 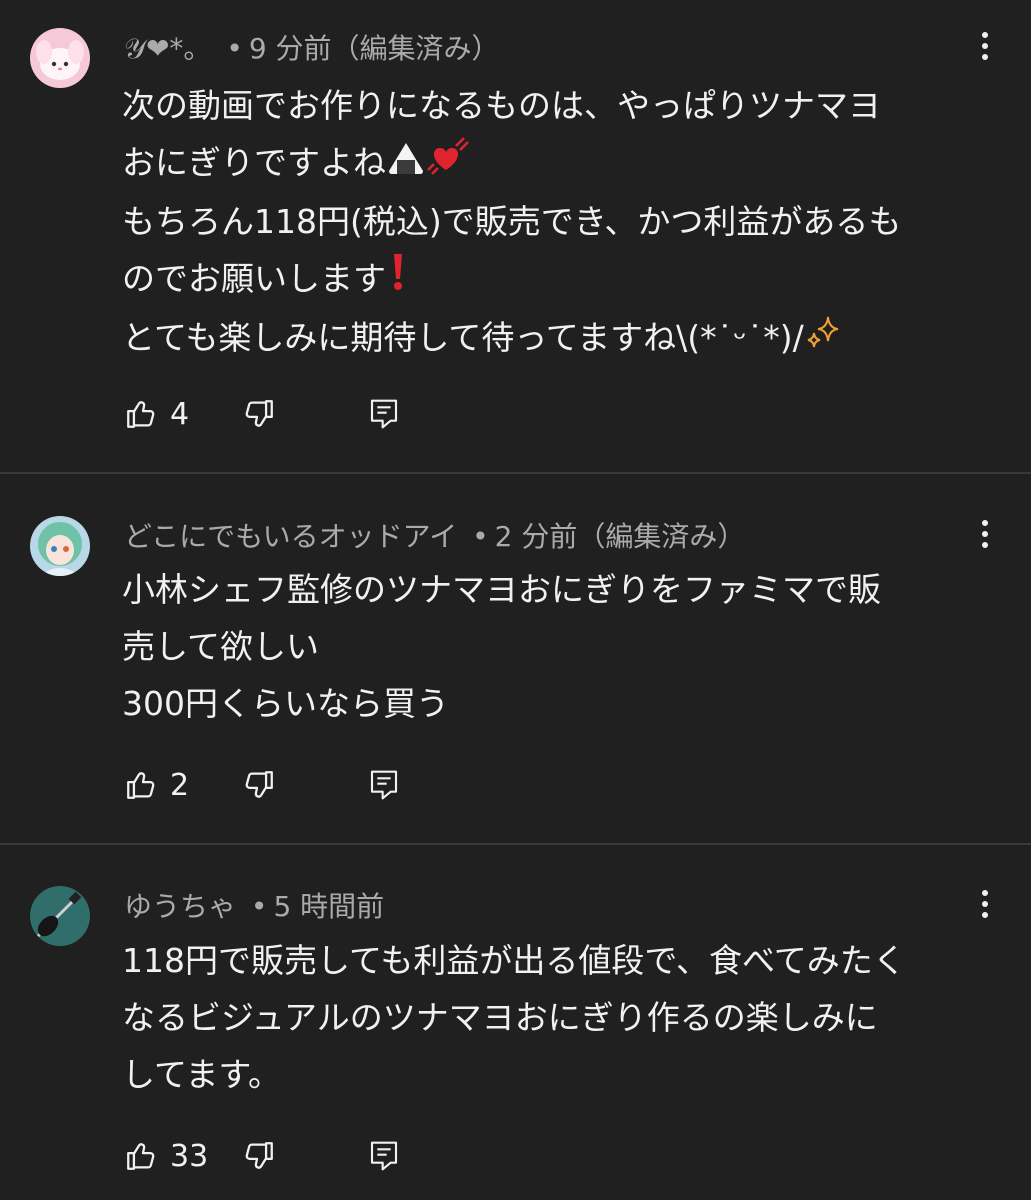 I want to click on comment-meta: 𝒴❤*。 • 9 分前（編集済み）, so click(x=312, y=49).